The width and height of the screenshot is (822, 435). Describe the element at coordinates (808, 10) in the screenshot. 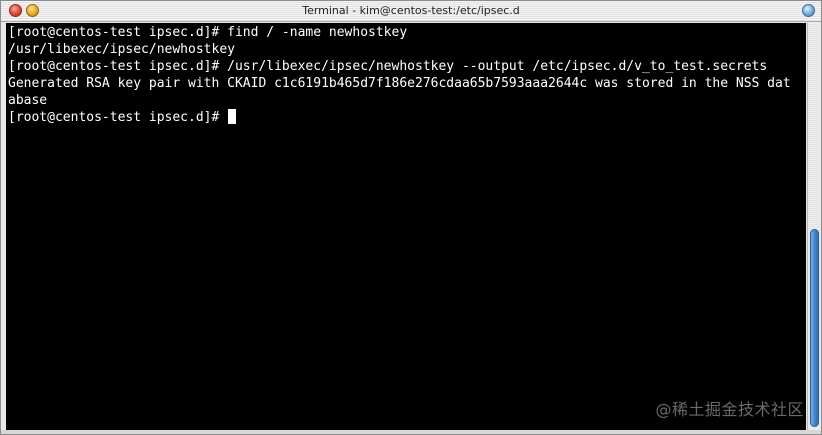

I see `zoom-icon` at that location.